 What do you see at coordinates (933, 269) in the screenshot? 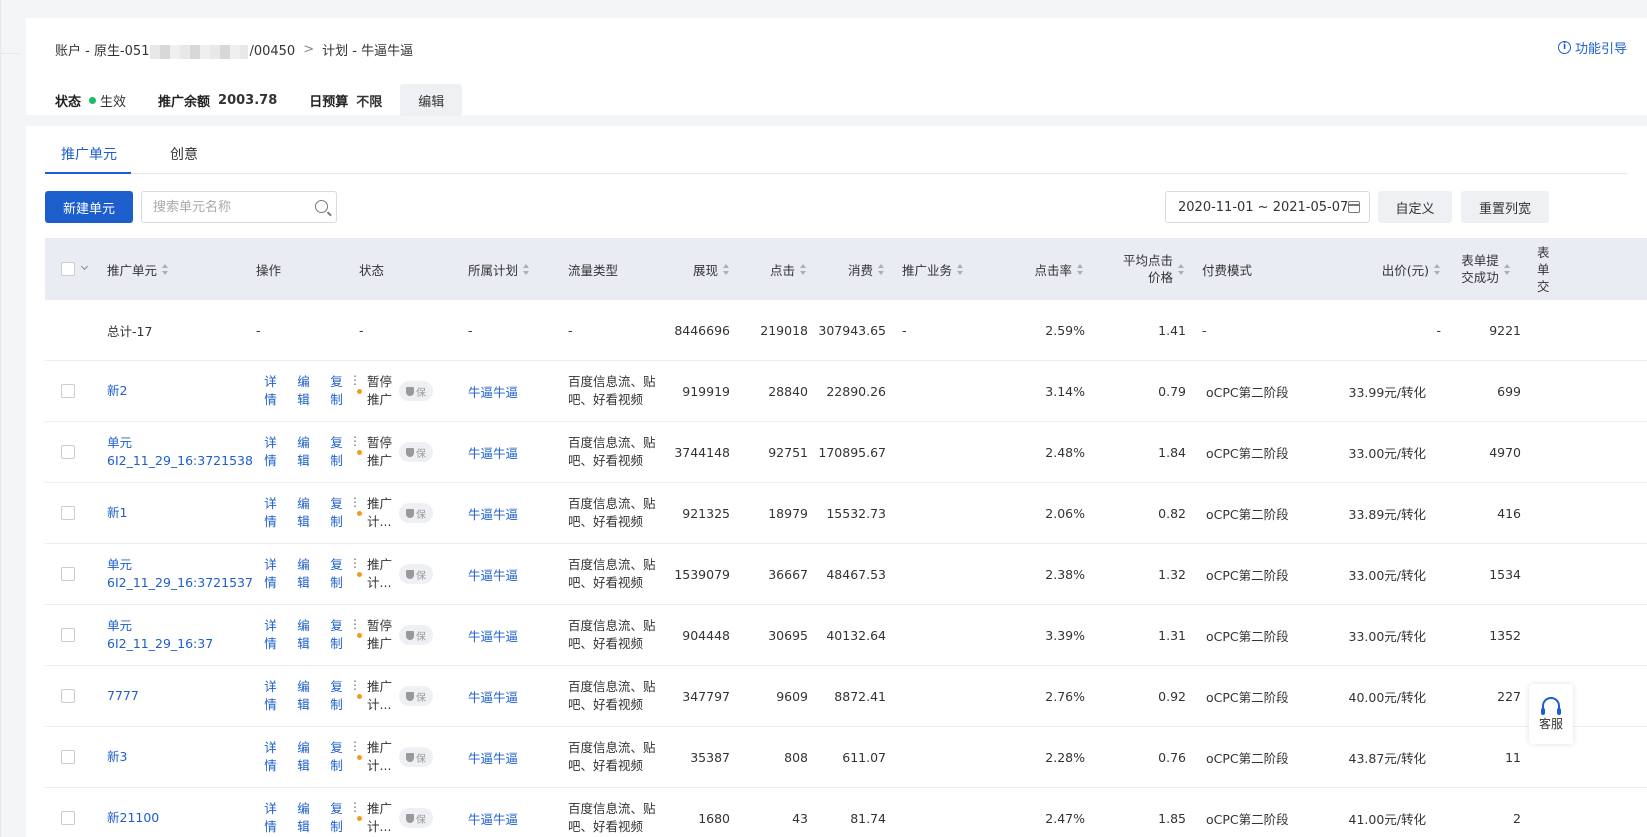
I see `column-header-business: 推广业务` at bounding box center [933, 269].